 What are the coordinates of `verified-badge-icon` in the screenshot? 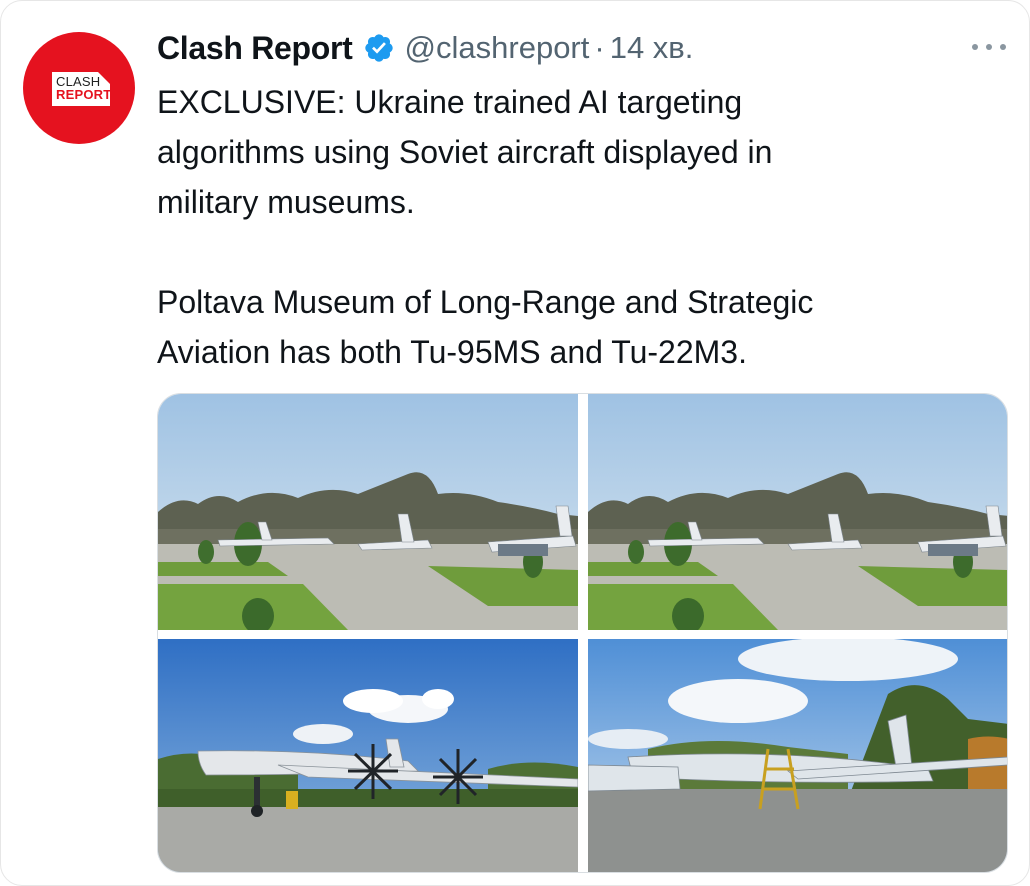 It's located at (379, 48).